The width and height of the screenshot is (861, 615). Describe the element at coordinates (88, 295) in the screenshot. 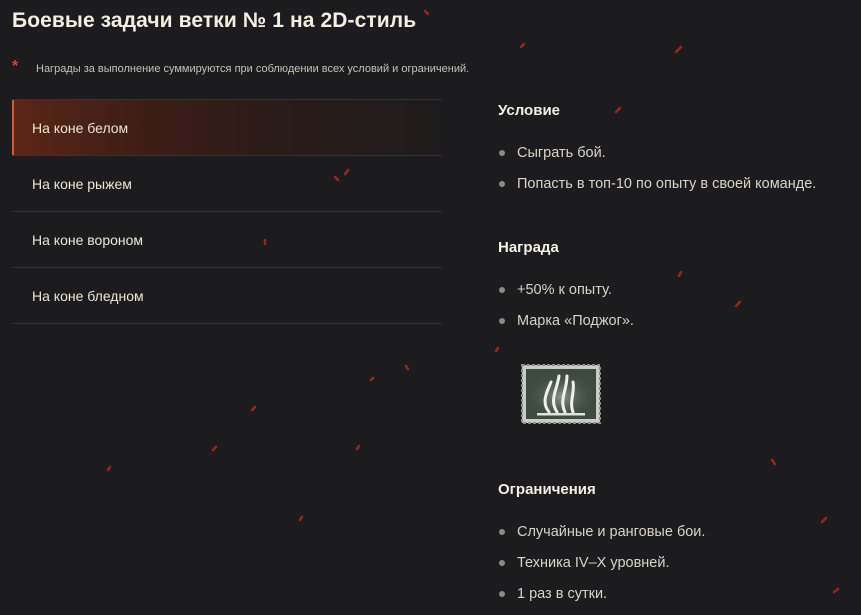

I see `task-item-label: На коне бледном` at that location.